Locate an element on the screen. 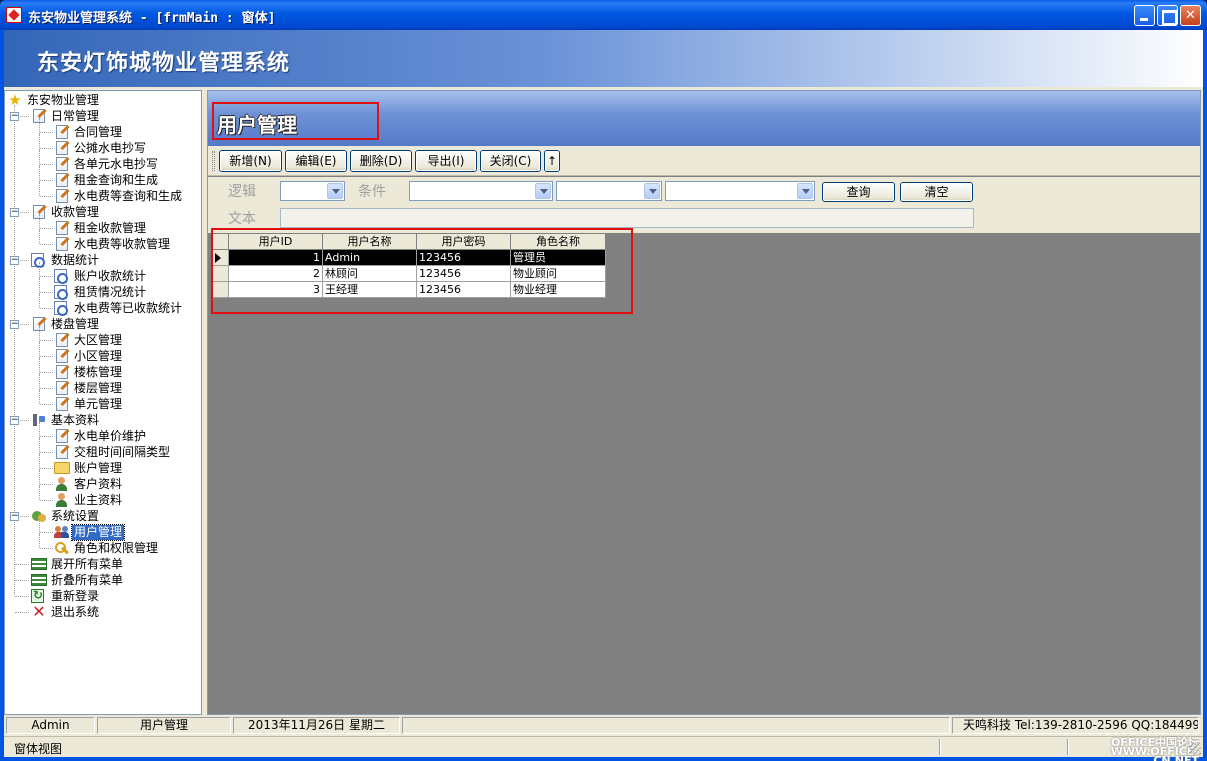 The image size is (1207, 761). app-icon is located at coordinates (14, 15).